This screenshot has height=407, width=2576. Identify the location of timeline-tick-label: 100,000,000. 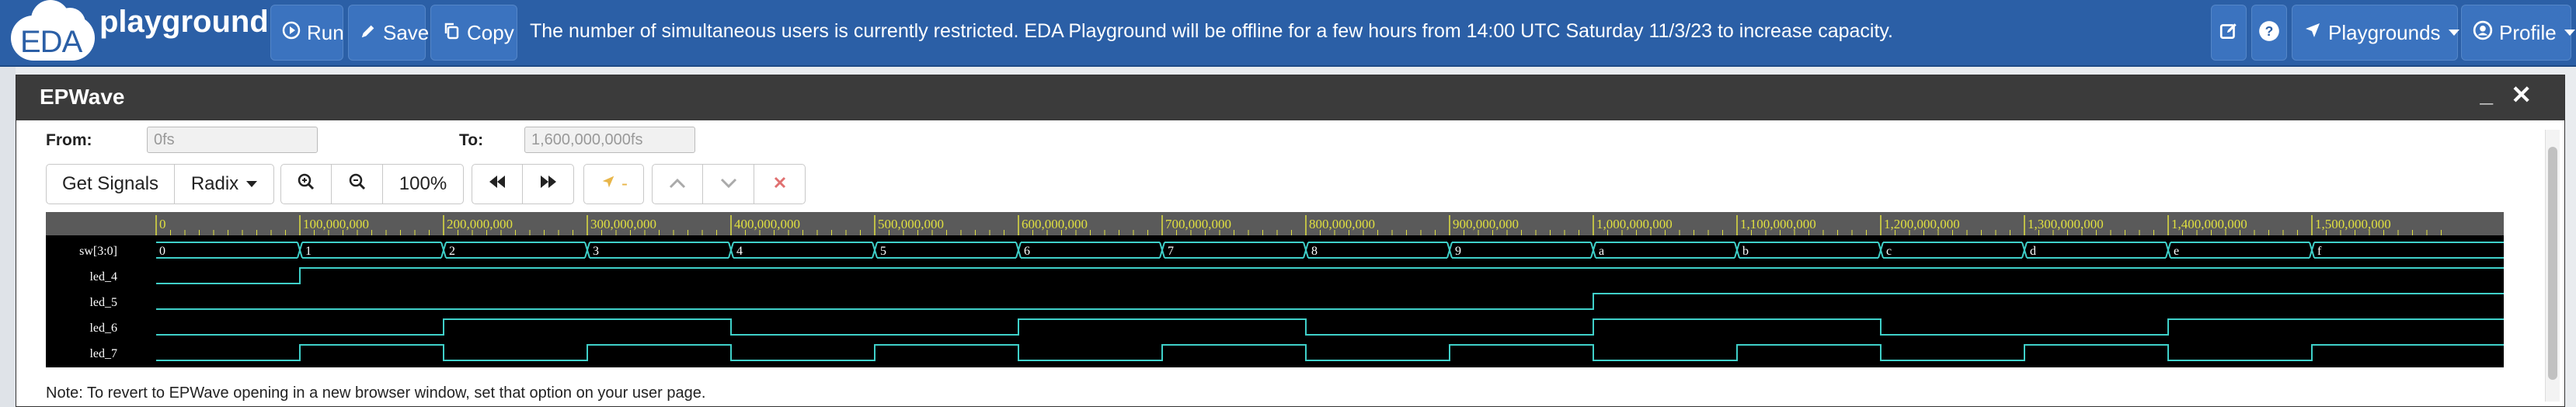
(336, 224).